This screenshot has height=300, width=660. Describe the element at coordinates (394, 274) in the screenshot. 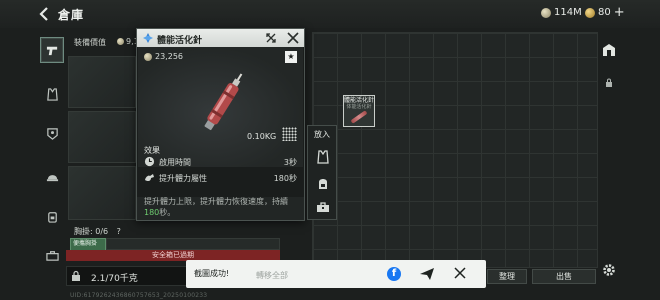

I see `facebook-share-icon: f` at that location.